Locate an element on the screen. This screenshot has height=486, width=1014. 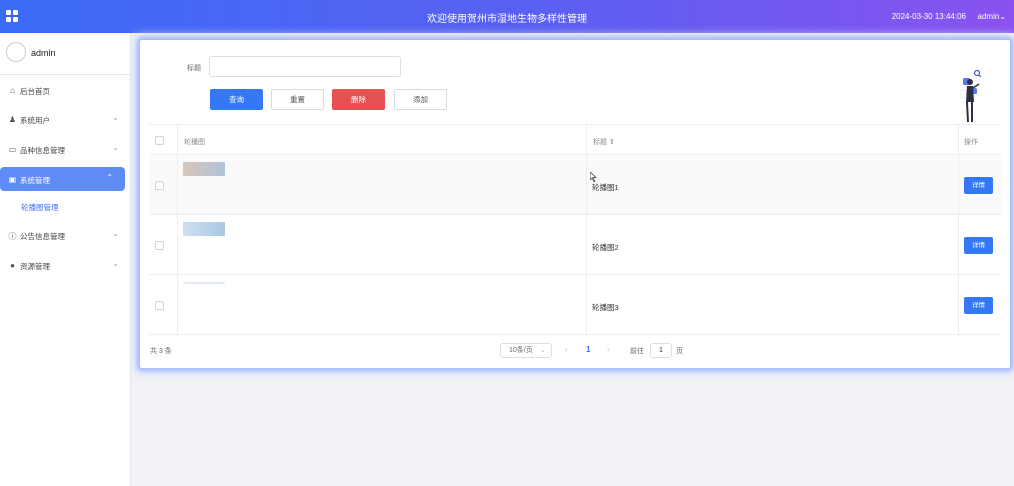
row-title: 轮播图2 is located at coordinates (605, 247).